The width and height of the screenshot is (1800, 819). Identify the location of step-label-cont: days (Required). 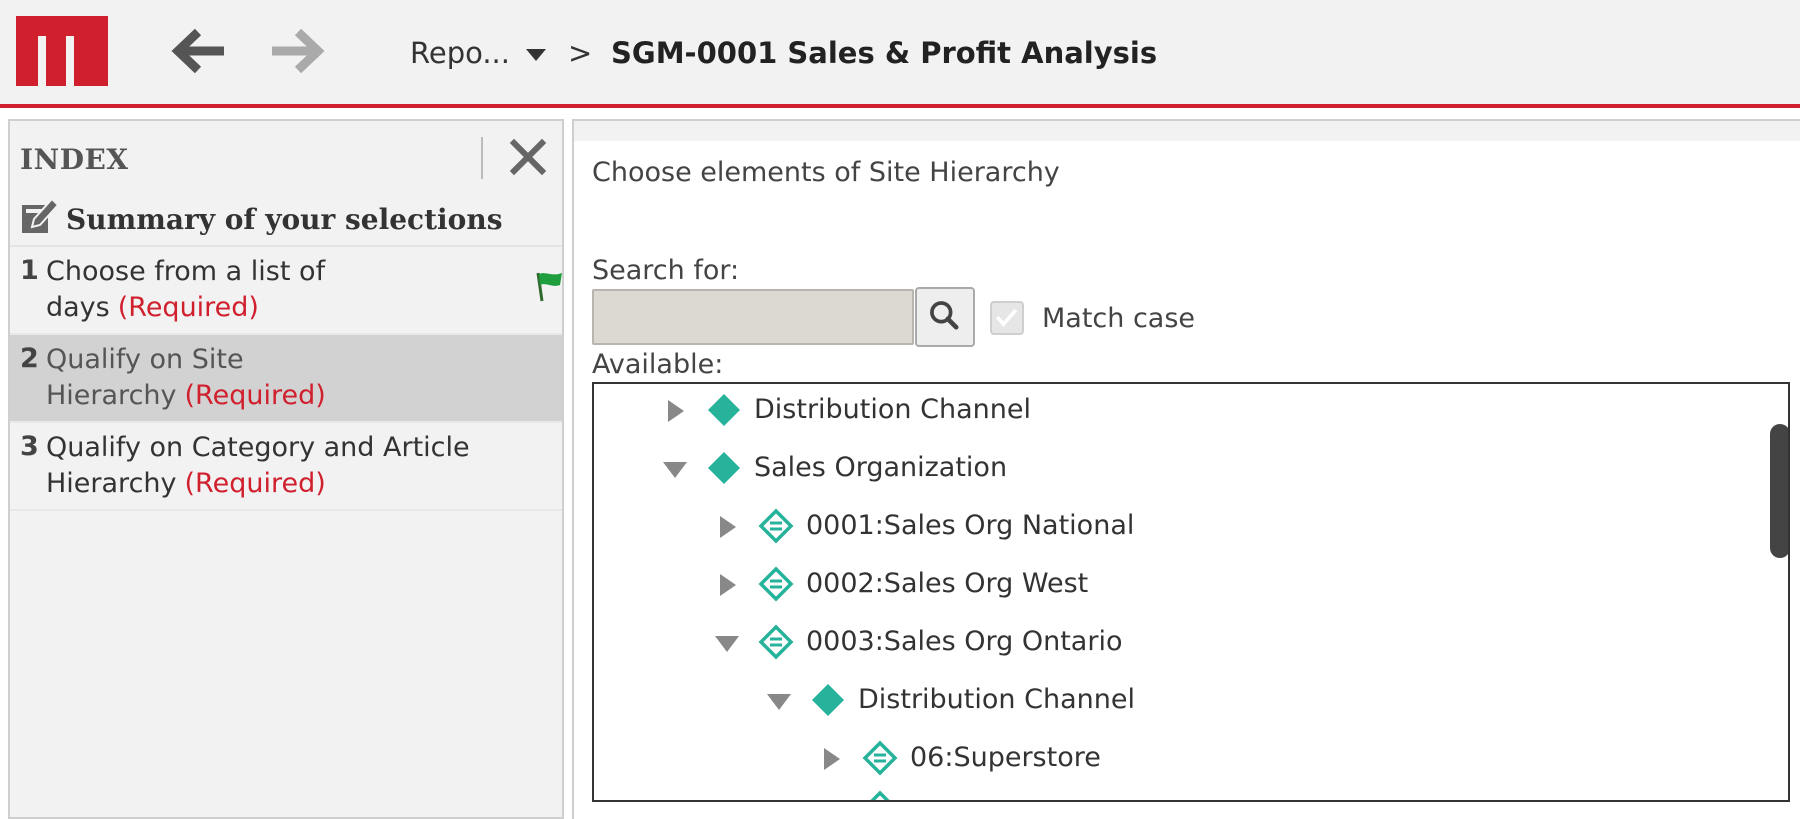
(152, 307).